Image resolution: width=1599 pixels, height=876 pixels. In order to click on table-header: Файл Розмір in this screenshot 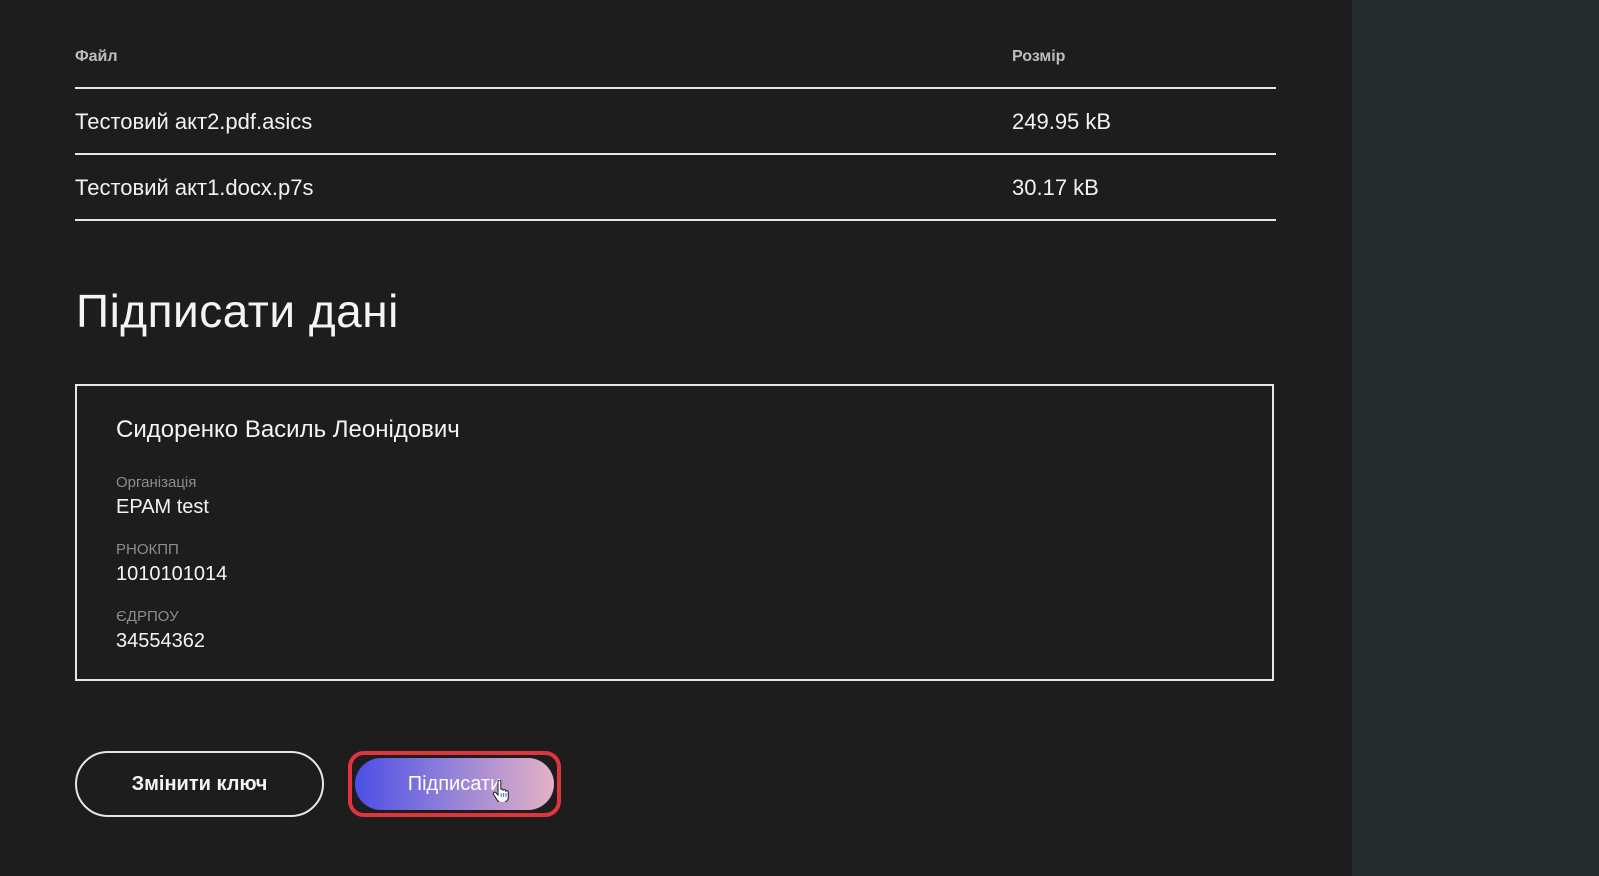, I will do `click(675, 64)`.